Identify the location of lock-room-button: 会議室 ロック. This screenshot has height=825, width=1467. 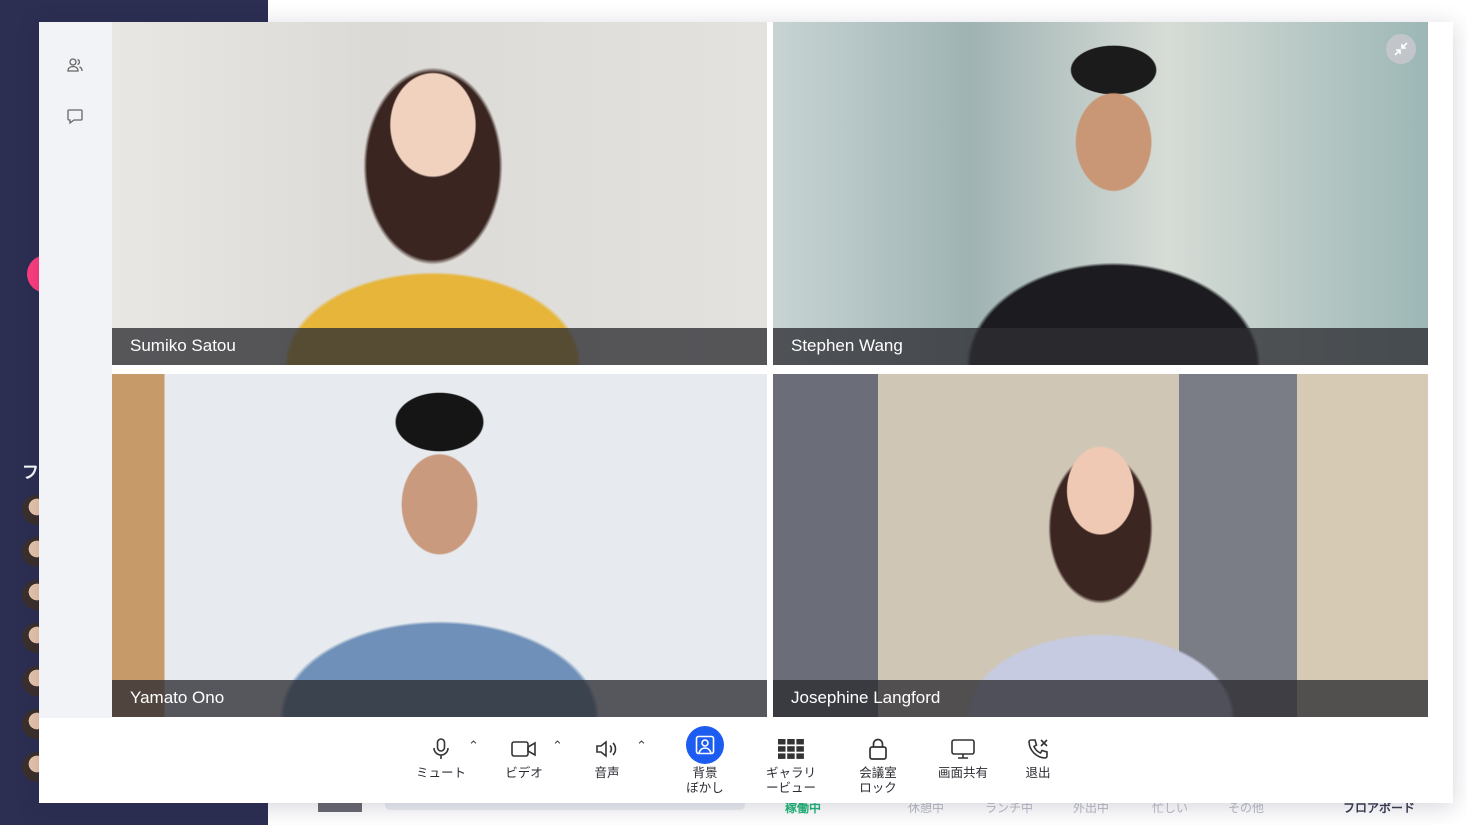
(878, 765).